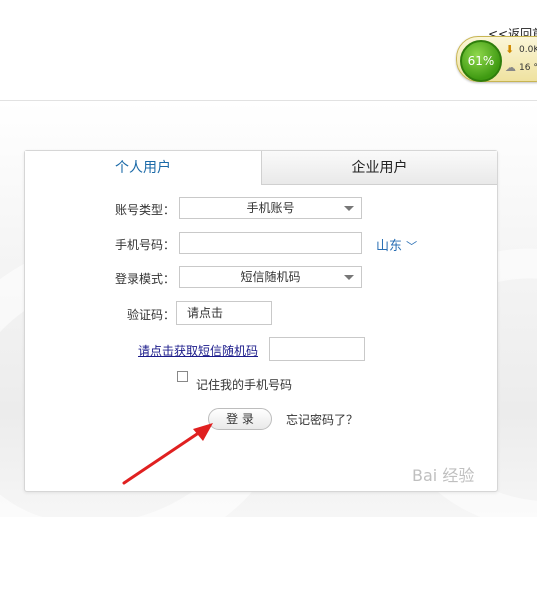 This screenshot has width=537, height=615. I want to click on header-divider, so click(268, 100).